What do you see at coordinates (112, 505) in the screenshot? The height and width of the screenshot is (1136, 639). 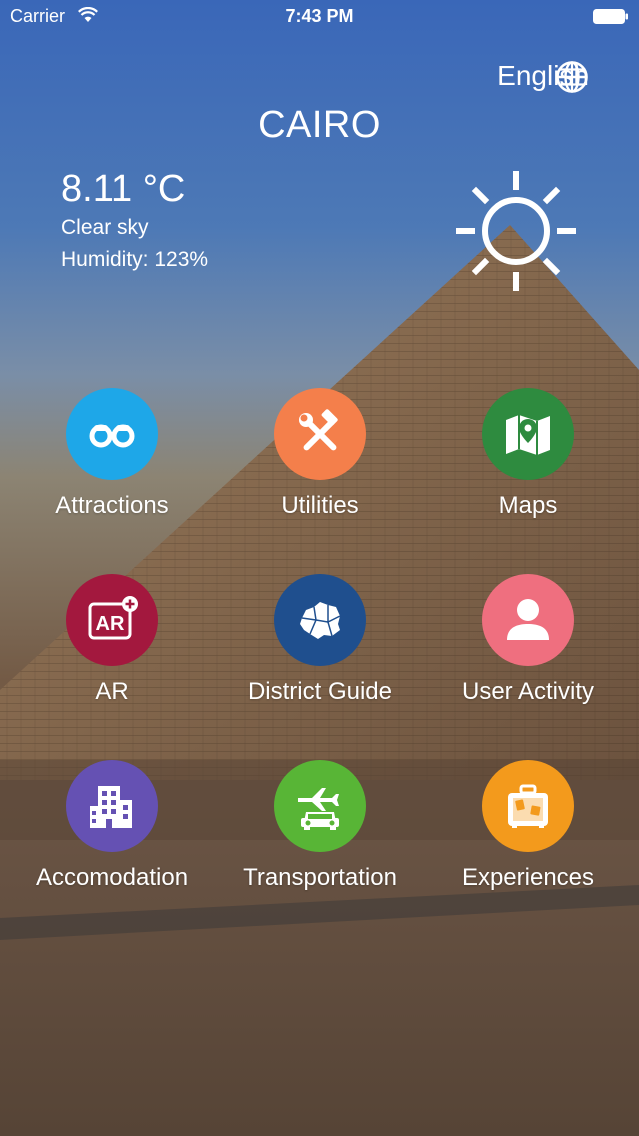 I see `attractions-label: Attractions` at bounding box center [112, 505].